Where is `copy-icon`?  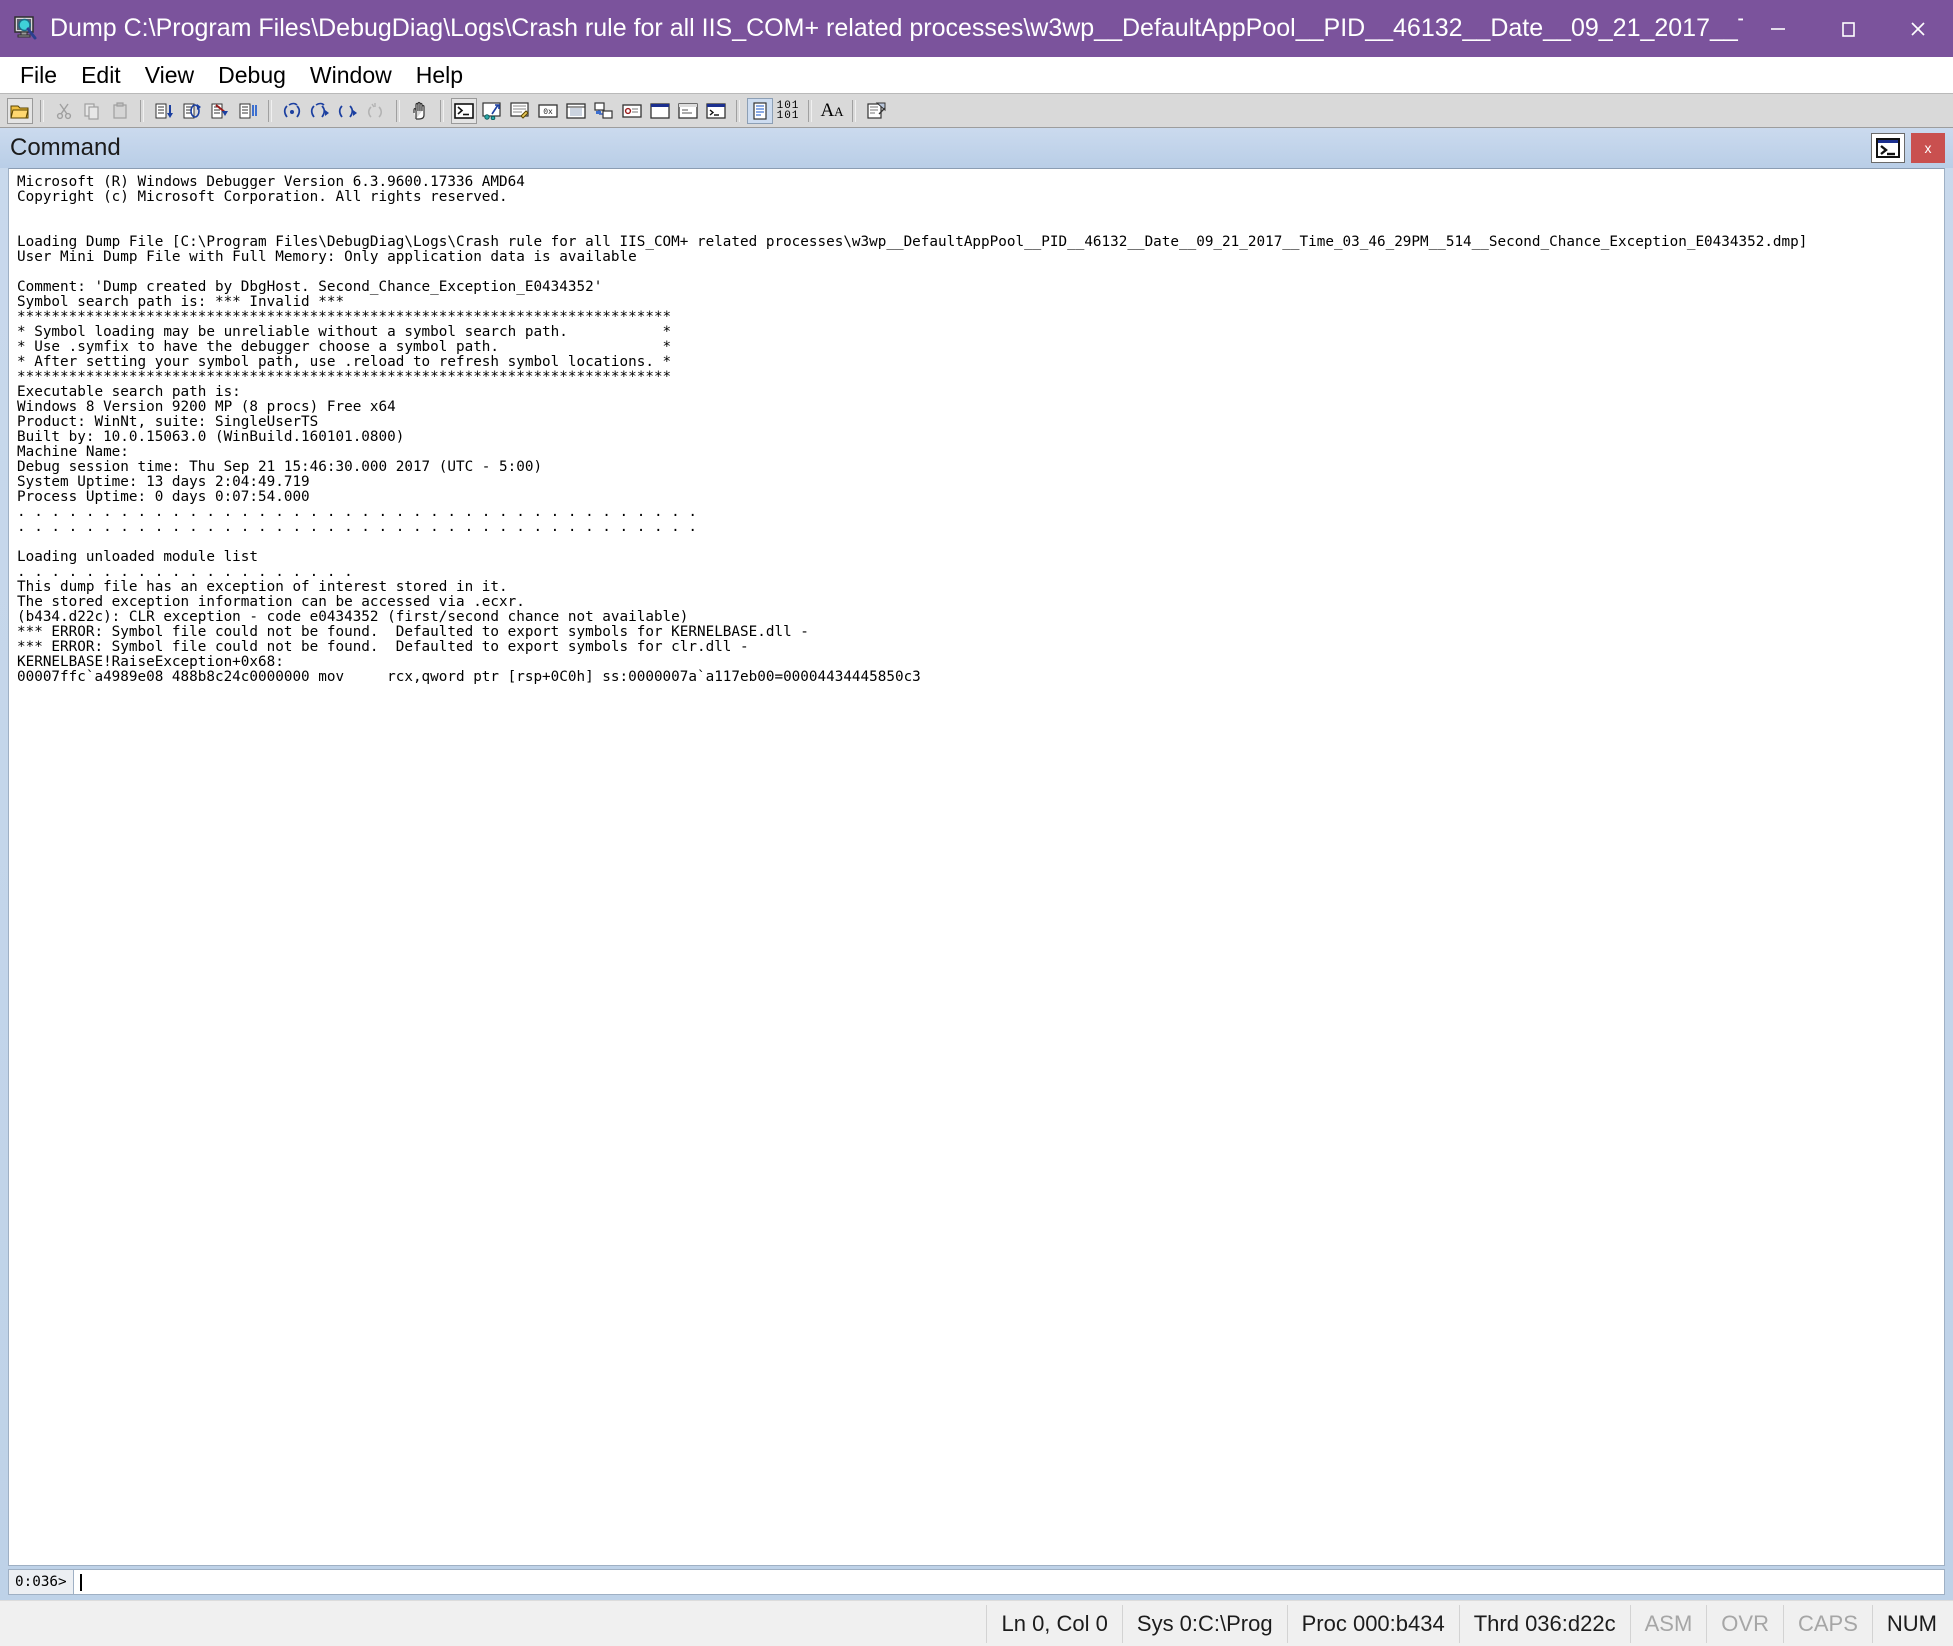
copy-icon is located at coordinates (92, 111).